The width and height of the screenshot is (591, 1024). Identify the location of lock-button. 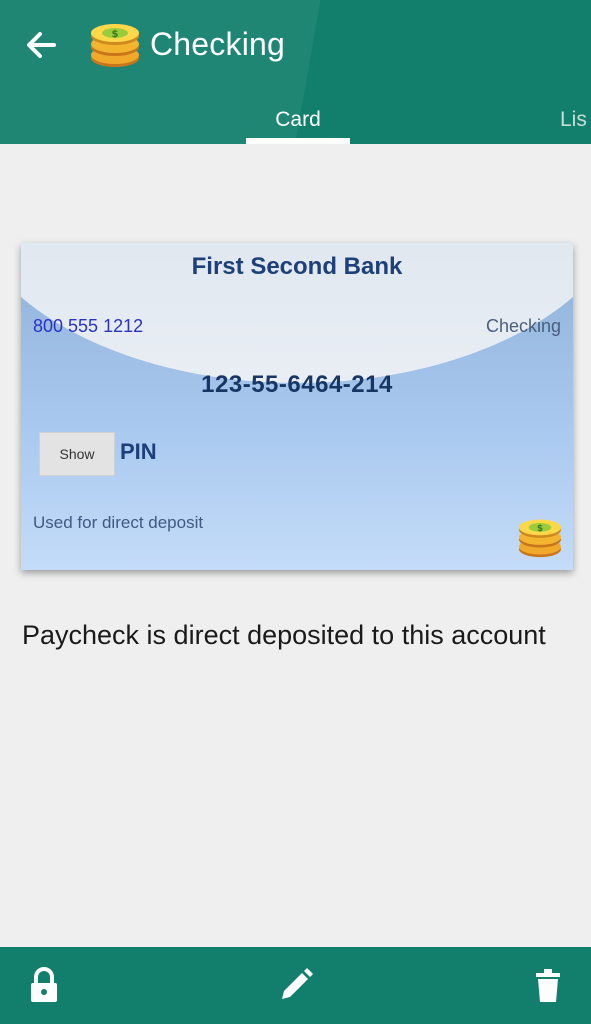
(44, 985).